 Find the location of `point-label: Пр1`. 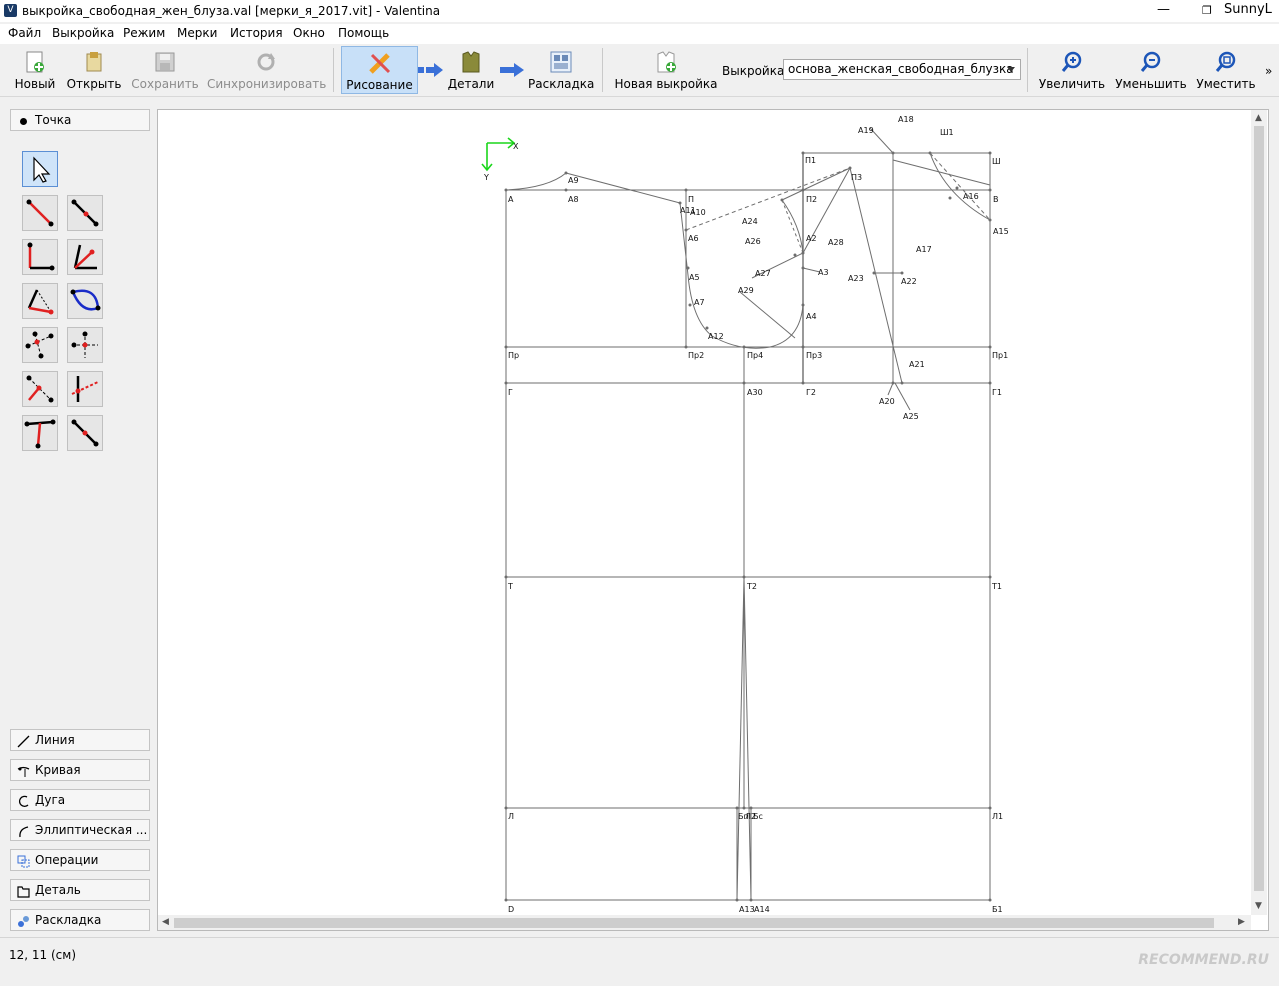

point-label: Пр1 is located at coordinates (1000, 355).